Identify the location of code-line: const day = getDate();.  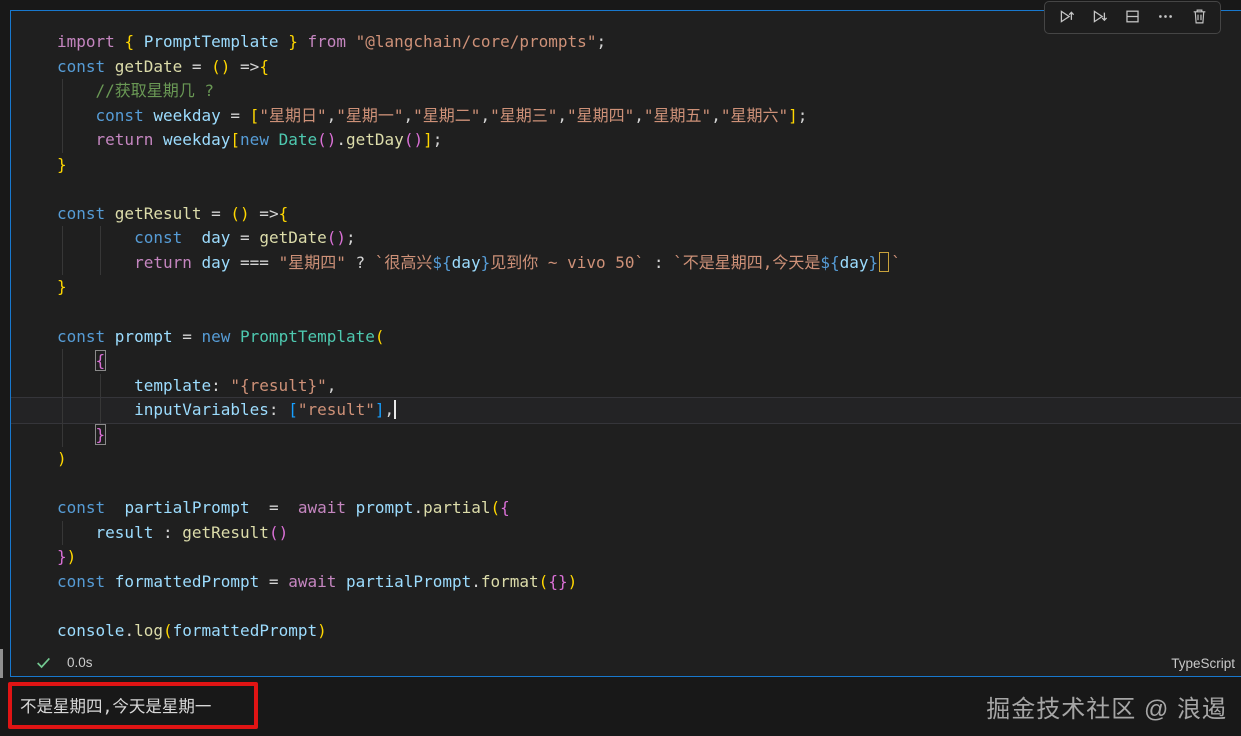
(626, 238).